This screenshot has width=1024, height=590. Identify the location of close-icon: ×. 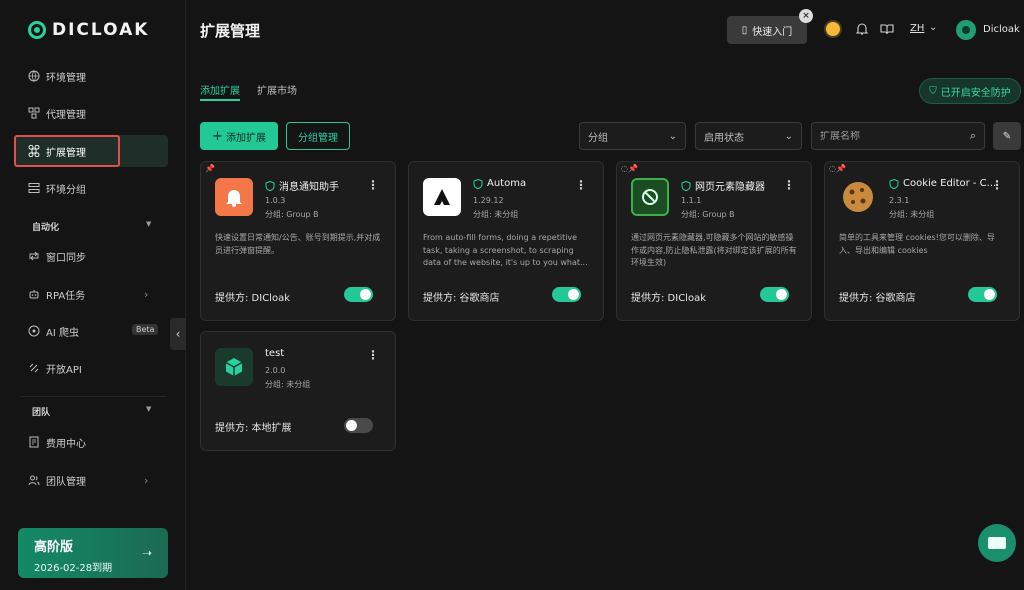
(806, 16).